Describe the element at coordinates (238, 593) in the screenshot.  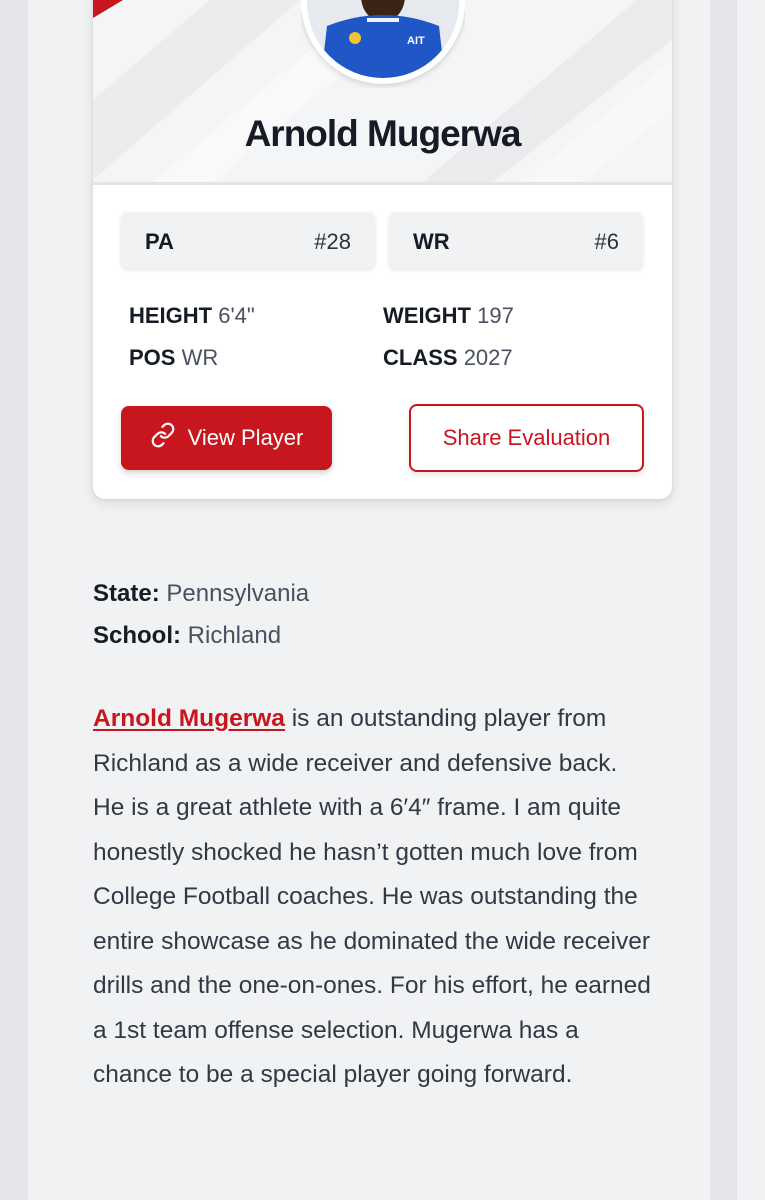
I see `state-value: Pennsylvania` at that location.